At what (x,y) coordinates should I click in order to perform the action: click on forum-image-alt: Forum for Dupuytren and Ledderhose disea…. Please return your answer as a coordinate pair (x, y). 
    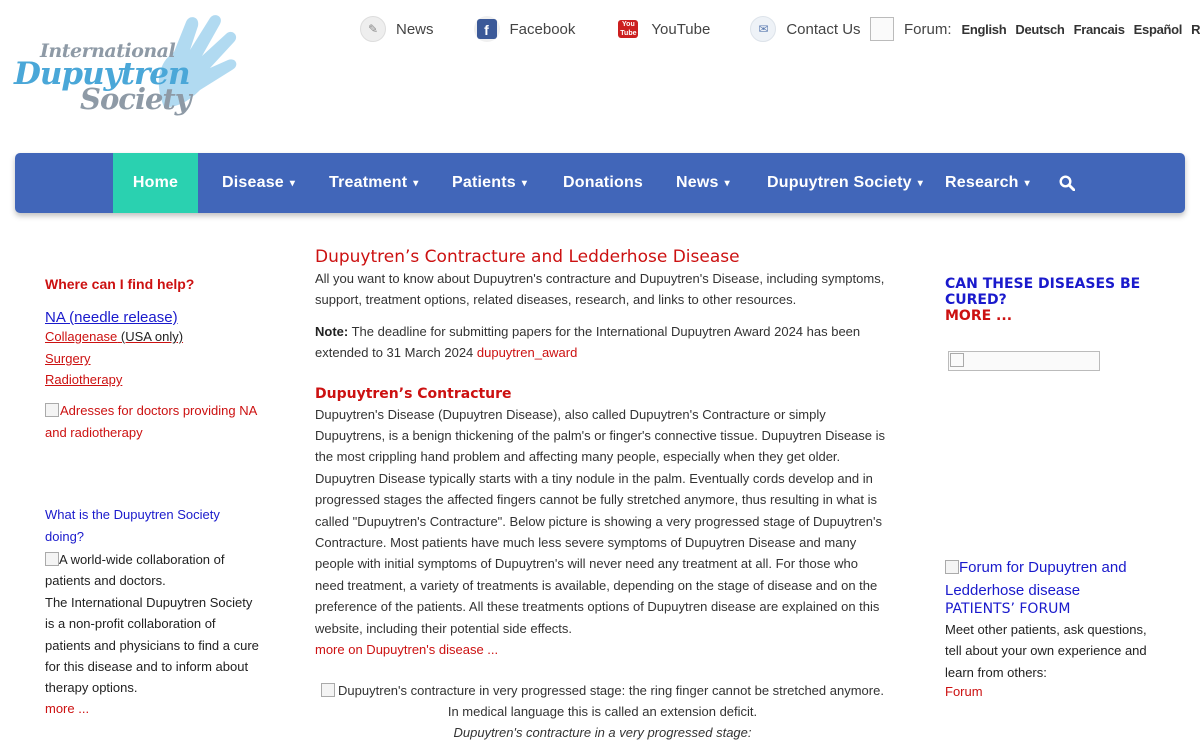
    Looking at the image, I should click on (1036, 579).